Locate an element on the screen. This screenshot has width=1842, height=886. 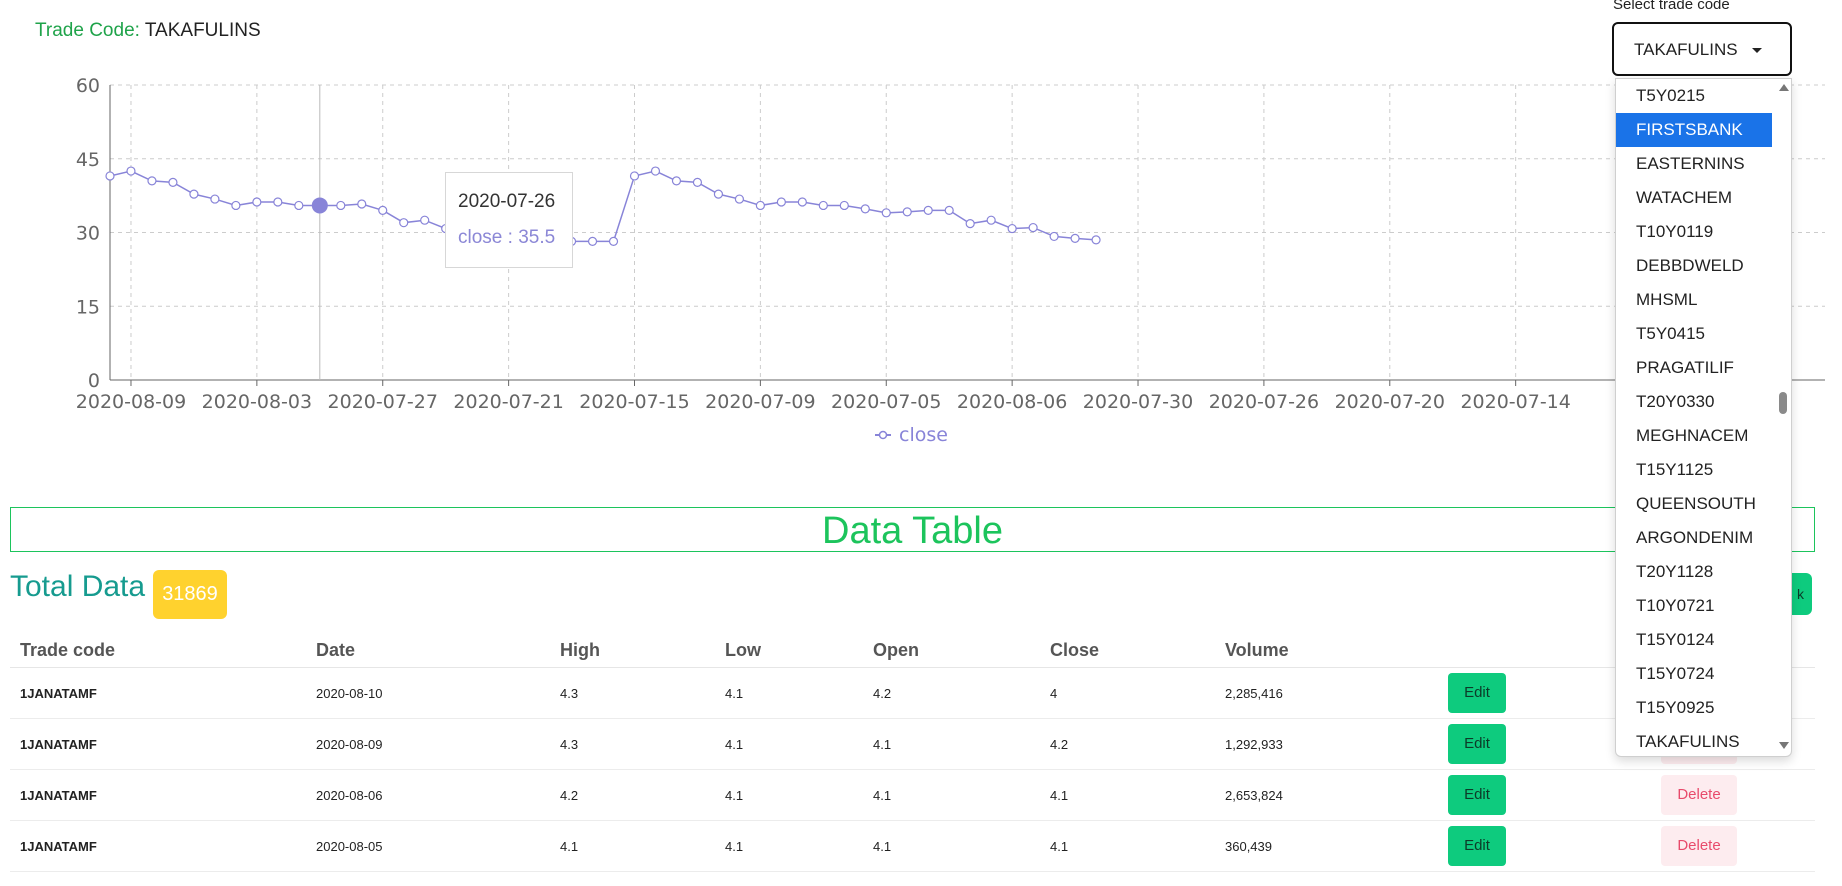
dropdown-option: T15Y0724 is located at coordinates (1694, 674).